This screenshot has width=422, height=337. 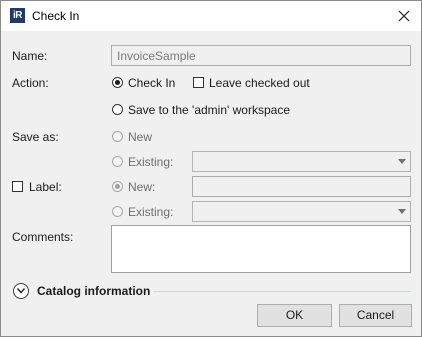 I want to click on close-button, so click(x=404, y=16).